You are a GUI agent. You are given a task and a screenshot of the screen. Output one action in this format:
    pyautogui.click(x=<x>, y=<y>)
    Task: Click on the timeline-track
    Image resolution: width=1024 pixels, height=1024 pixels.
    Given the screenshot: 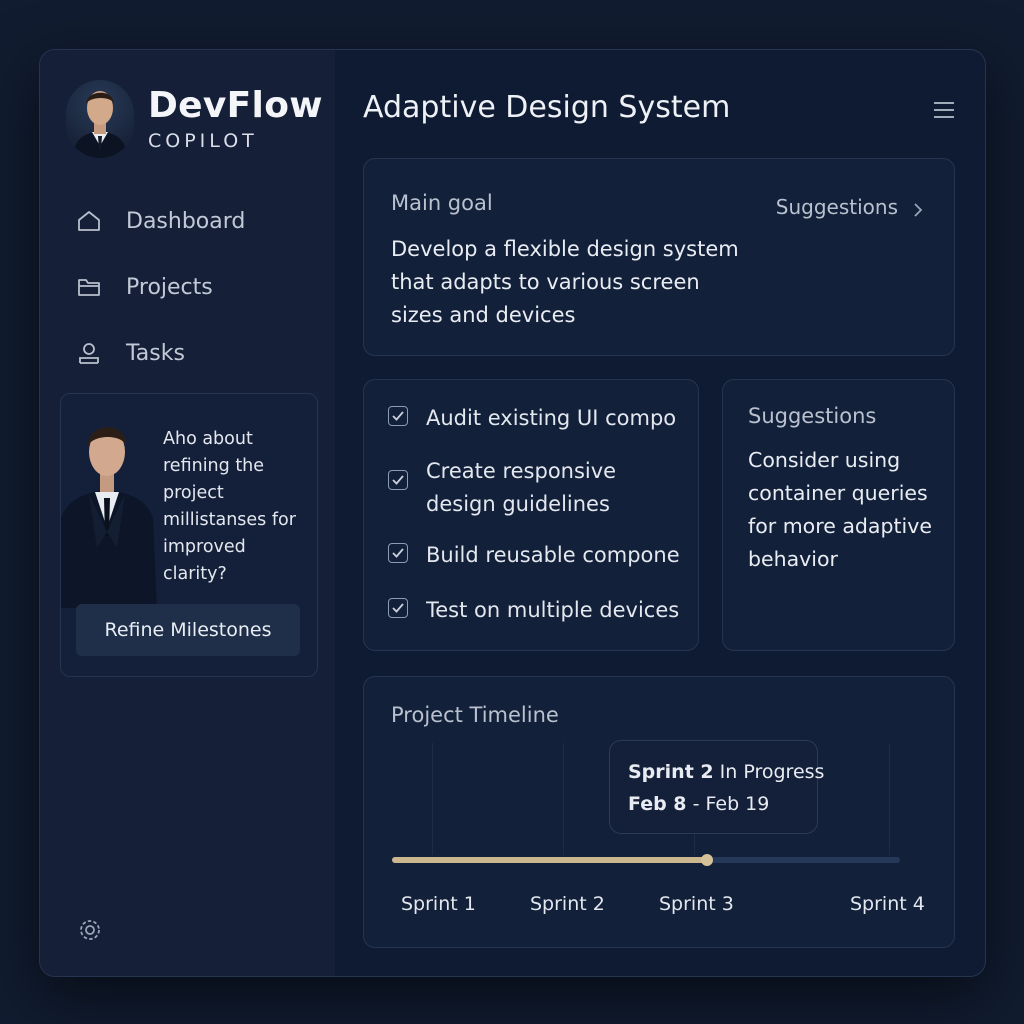 What is the action you would take?
    pyautogui.click(x=646, y=860)
    